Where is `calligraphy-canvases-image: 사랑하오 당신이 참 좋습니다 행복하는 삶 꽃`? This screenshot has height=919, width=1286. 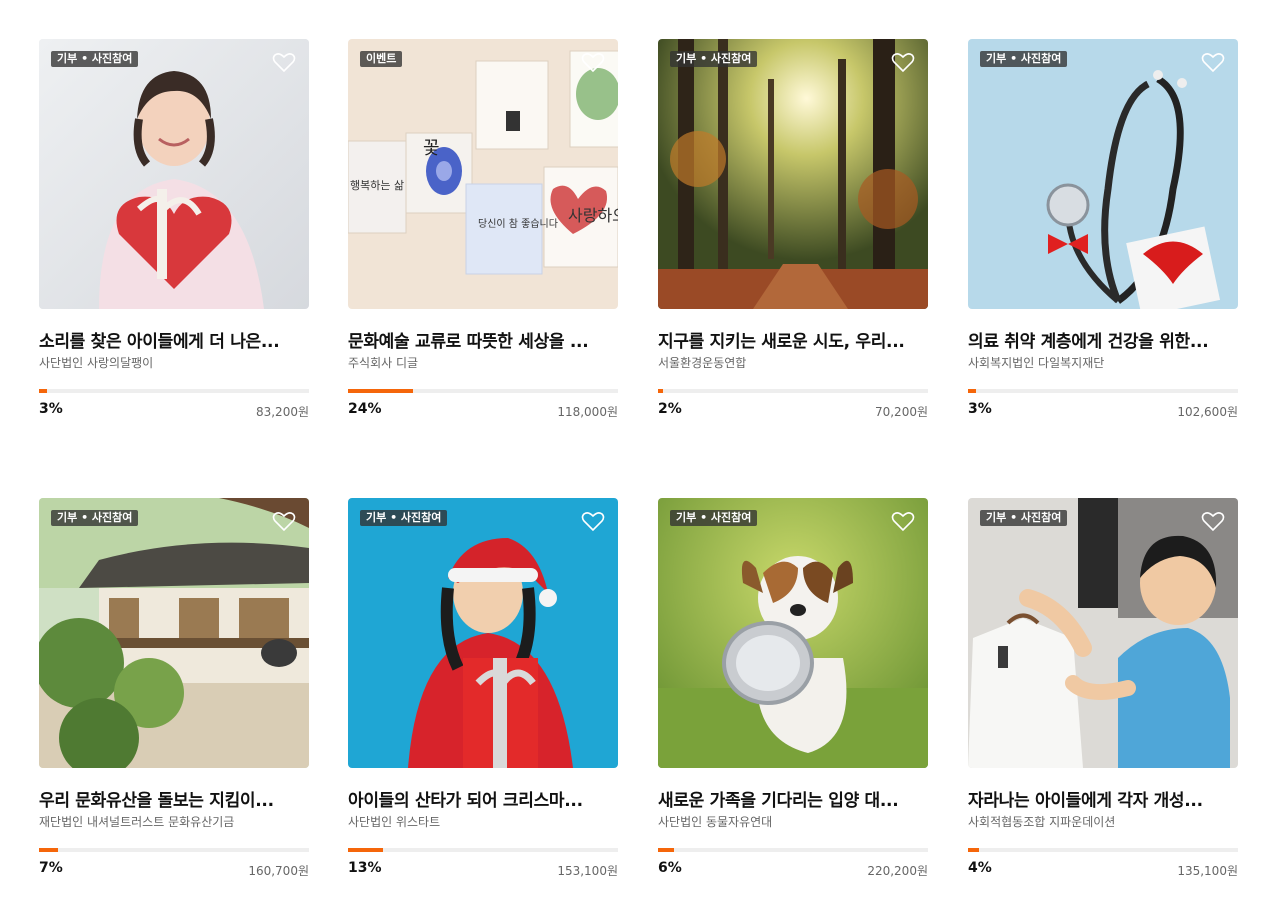
calligraphy-canvases-image: 사랑하오 당신이 참 좋습니다 행복하는 삶 꽃 is located at coordinates (483, 174).